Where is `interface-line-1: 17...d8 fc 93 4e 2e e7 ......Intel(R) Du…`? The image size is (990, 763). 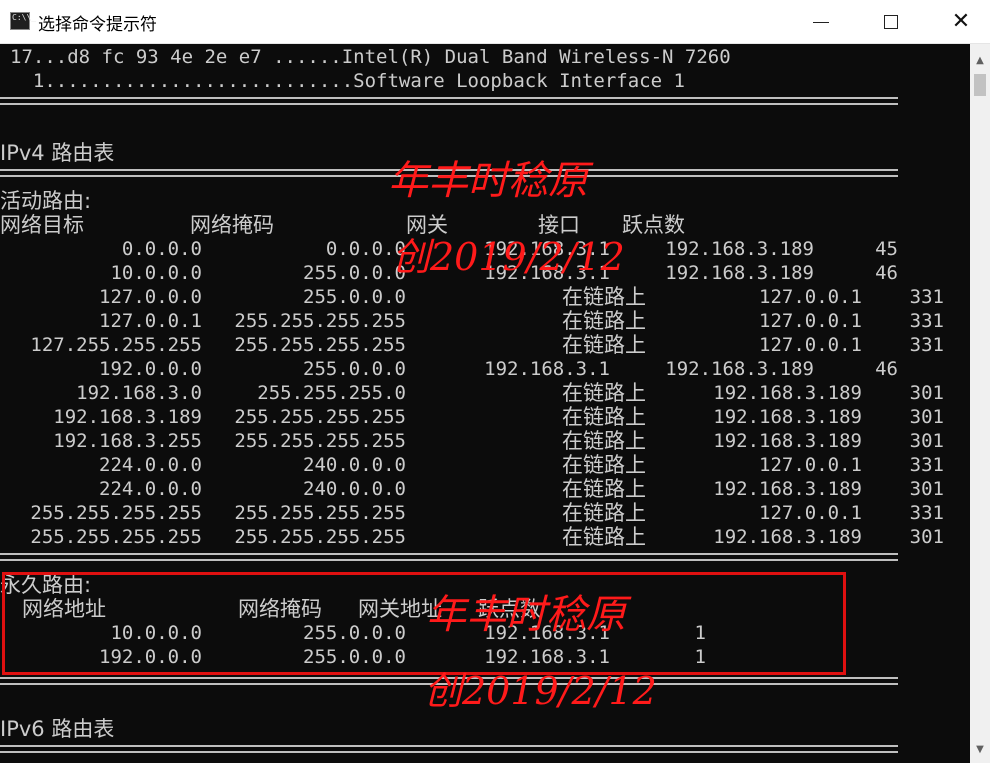
interface-line-1: 17...d8 fc 93 4e 2e e7 ......Intel(R) Du… is located at coordinates (370, 57).